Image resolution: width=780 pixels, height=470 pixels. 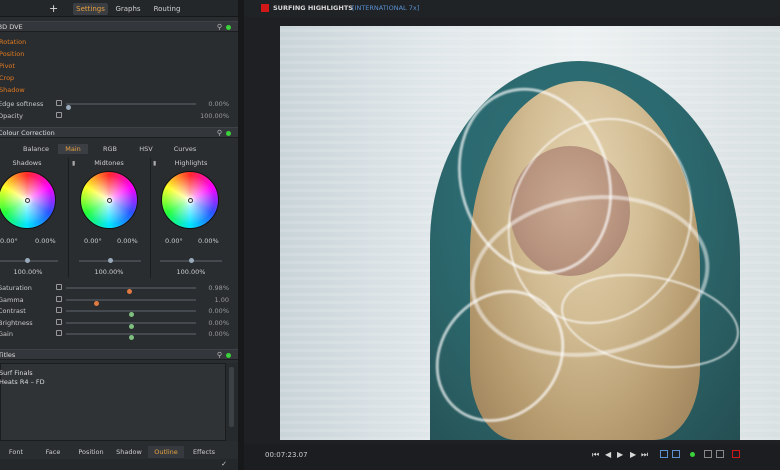 I want to click on tab-shadow: Shadow, so click(x=129, y=452).